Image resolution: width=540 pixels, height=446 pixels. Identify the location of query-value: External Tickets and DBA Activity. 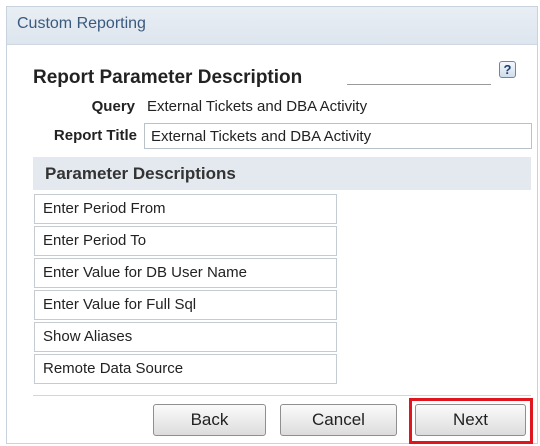
(257, 106).